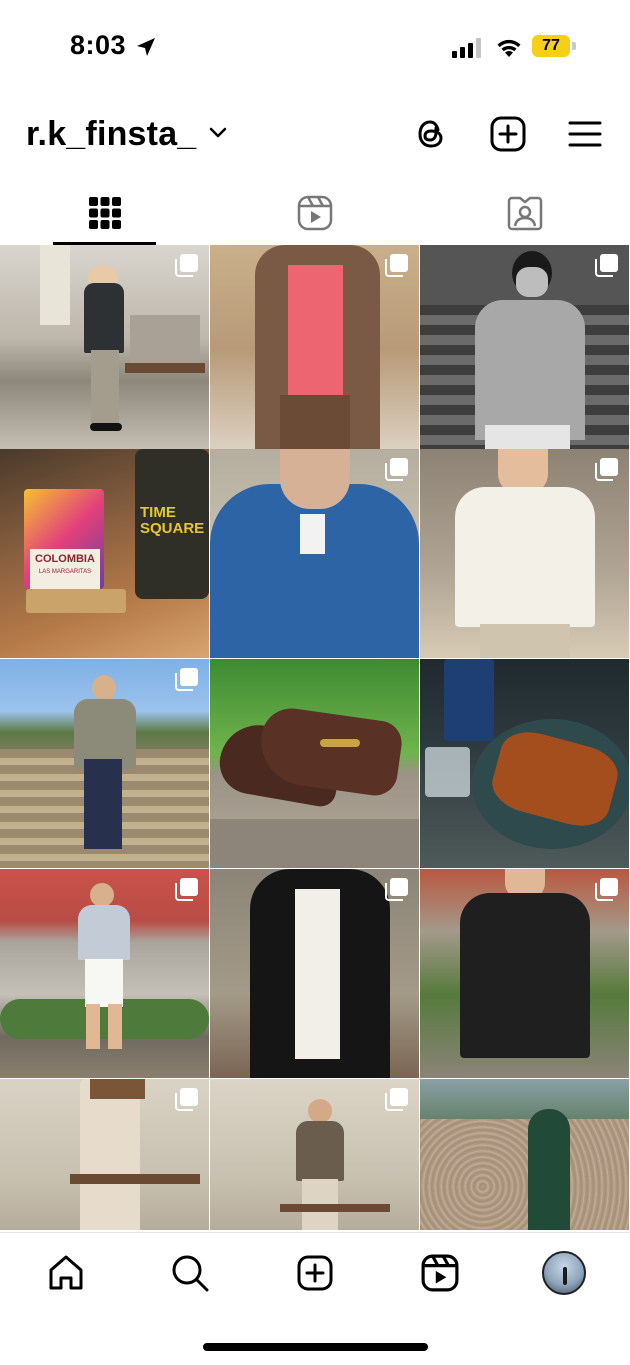  I want to click on status-time: 8:03, so click(98, 45).